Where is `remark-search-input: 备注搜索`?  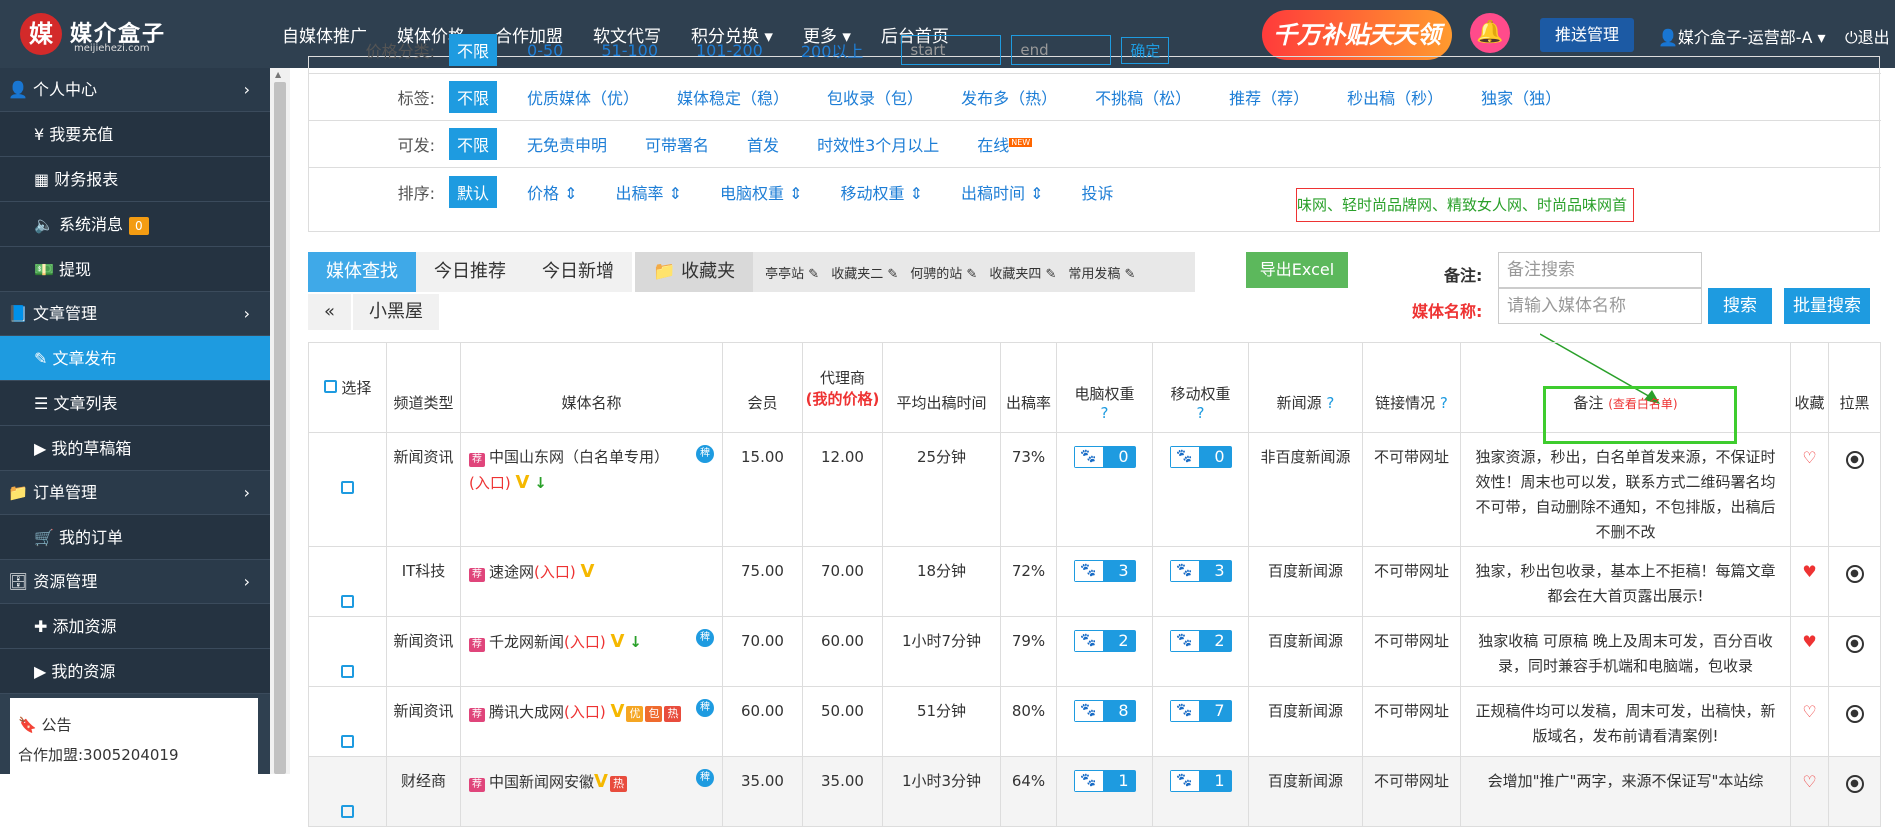 remark-search-input: 备注搜索 is located at coordinates (1600, 270).